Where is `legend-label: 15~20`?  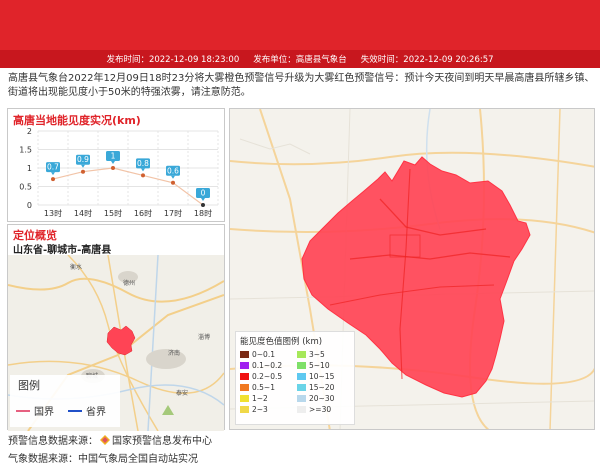
legend-label: 15~20 is located at coordinates (322, 387).